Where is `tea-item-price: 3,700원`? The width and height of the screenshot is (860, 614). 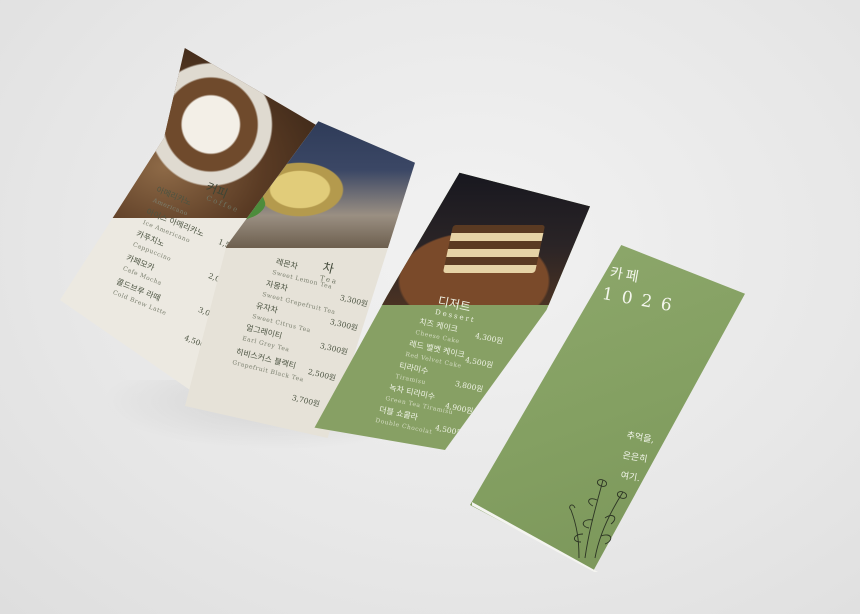
tea-item-price: 3,700원 is located at coordinates (306, 401).